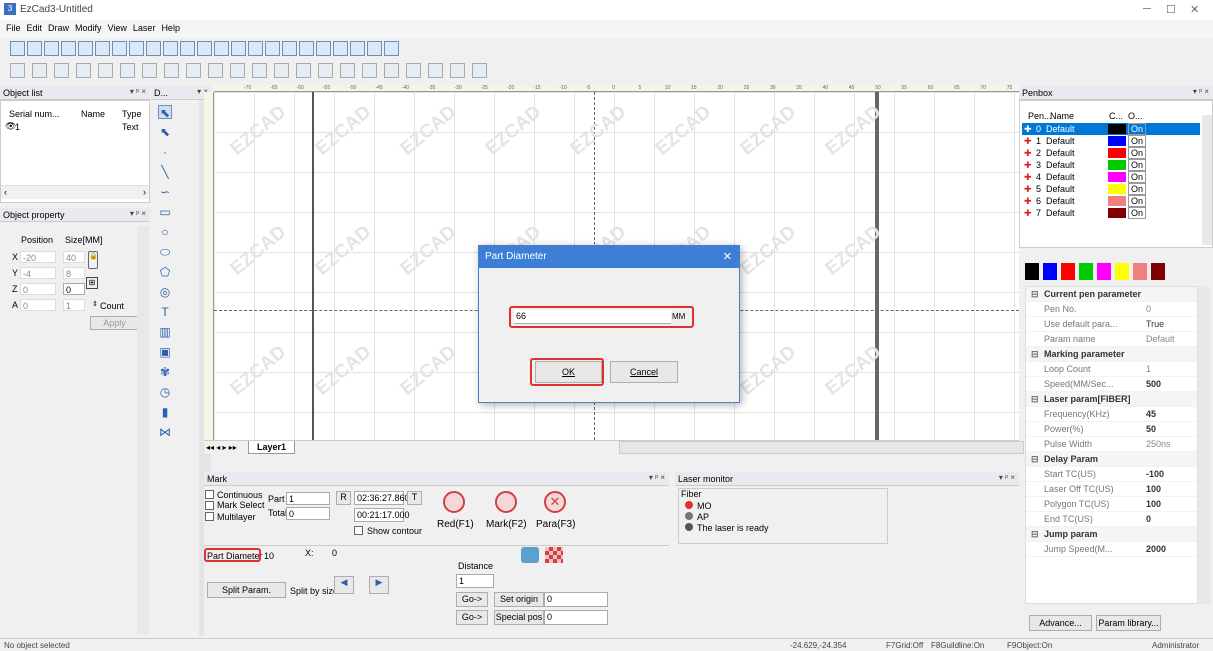  I want to click on param-row: Loop Count 1, so click(1111, 369).